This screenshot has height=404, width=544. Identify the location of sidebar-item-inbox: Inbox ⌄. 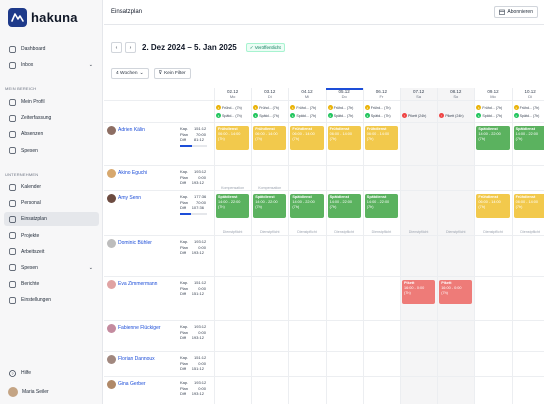
(51, 65).